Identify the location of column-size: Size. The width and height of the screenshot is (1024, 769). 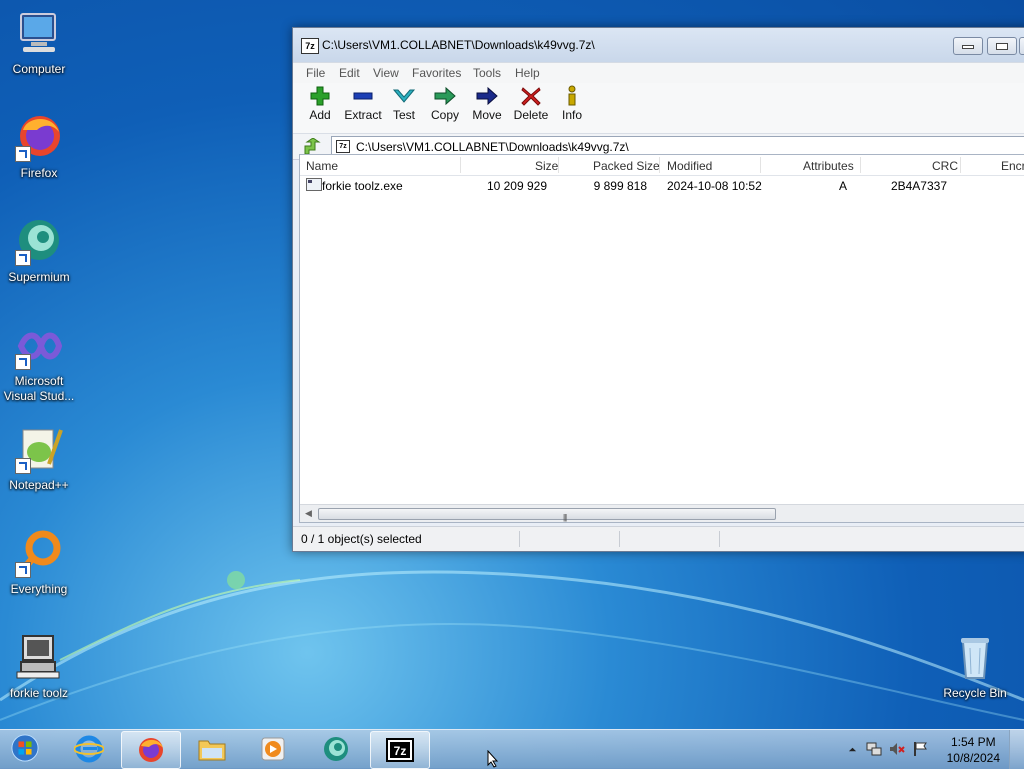
(546, 166).